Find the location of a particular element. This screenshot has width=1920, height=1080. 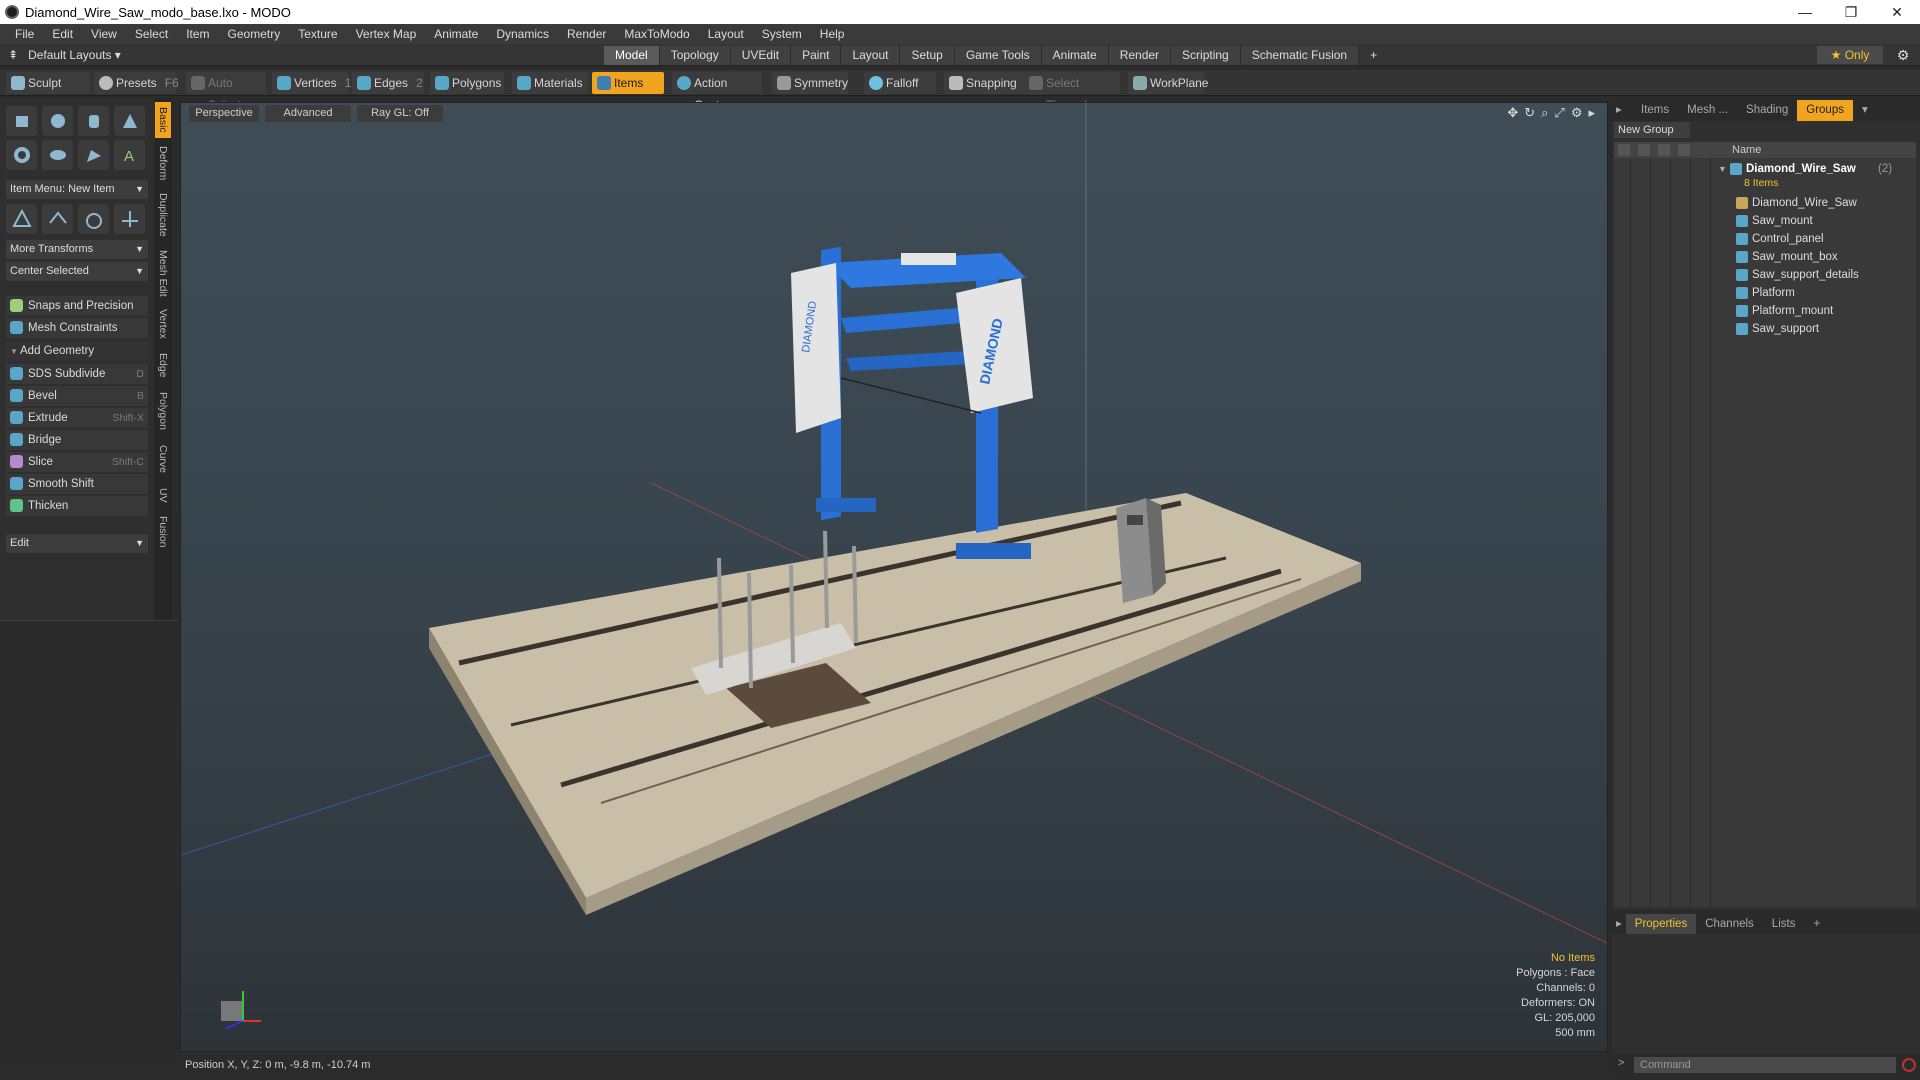

auto-select-button: Auto Select is located at coordinates (226, 92).